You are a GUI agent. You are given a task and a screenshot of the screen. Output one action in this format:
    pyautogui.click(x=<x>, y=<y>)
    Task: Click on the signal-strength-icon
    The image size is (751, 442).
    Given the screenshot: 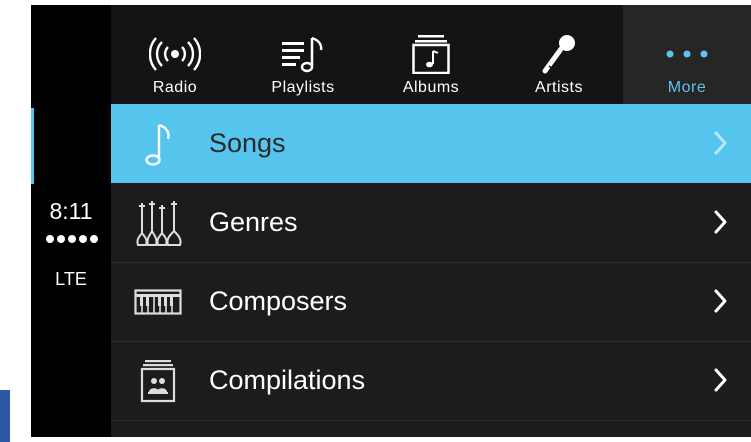 What is the action you would take?
    pyautogui.click(x=72, y=239)
    